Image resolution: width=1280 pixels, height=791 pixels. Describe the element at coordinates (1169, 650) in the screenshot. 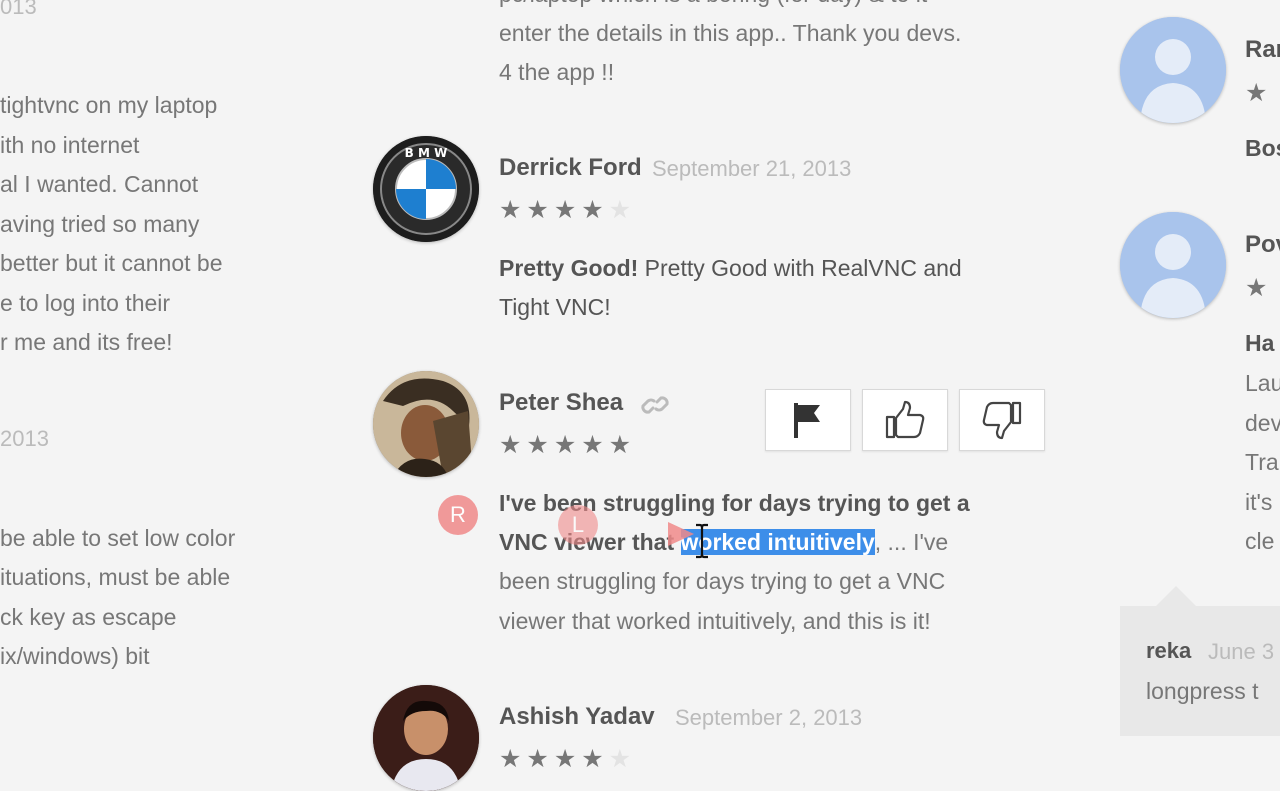

I see `reply-author: reka` at that location.